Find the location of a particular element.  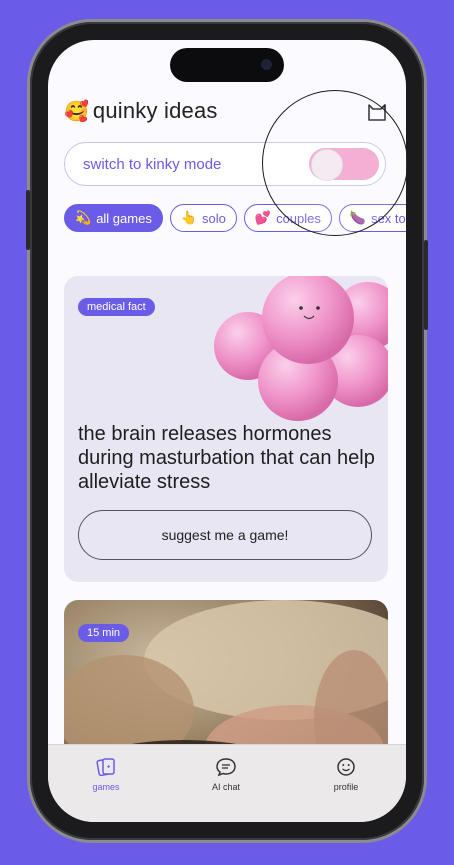

suggest-game-button: suggest me a game! is located at coordinates (225, 535).